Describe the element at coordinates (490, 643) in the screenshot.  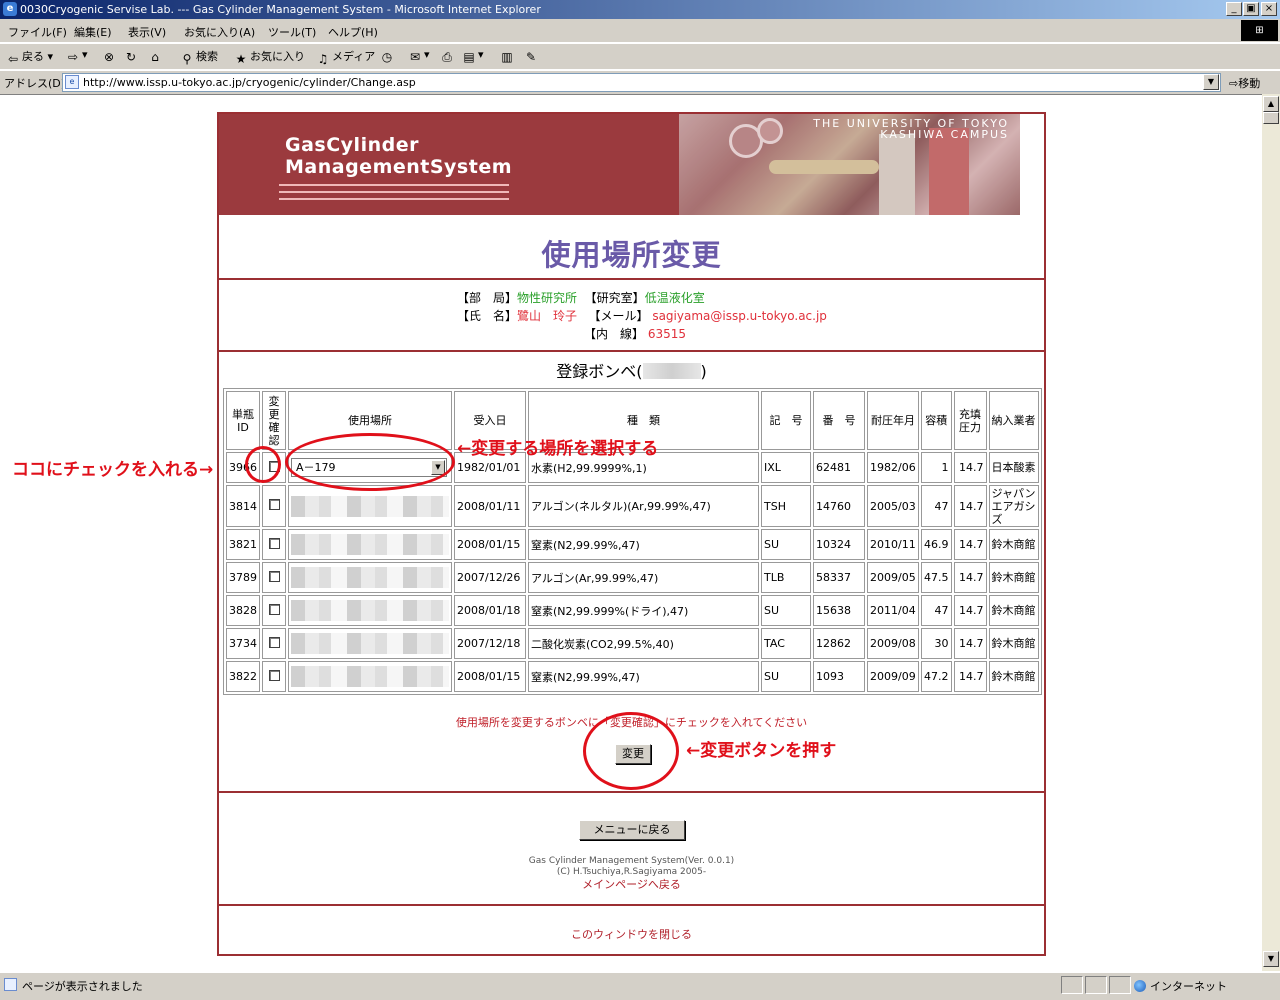
I see `cell-date: 2007/12/18` at that location.